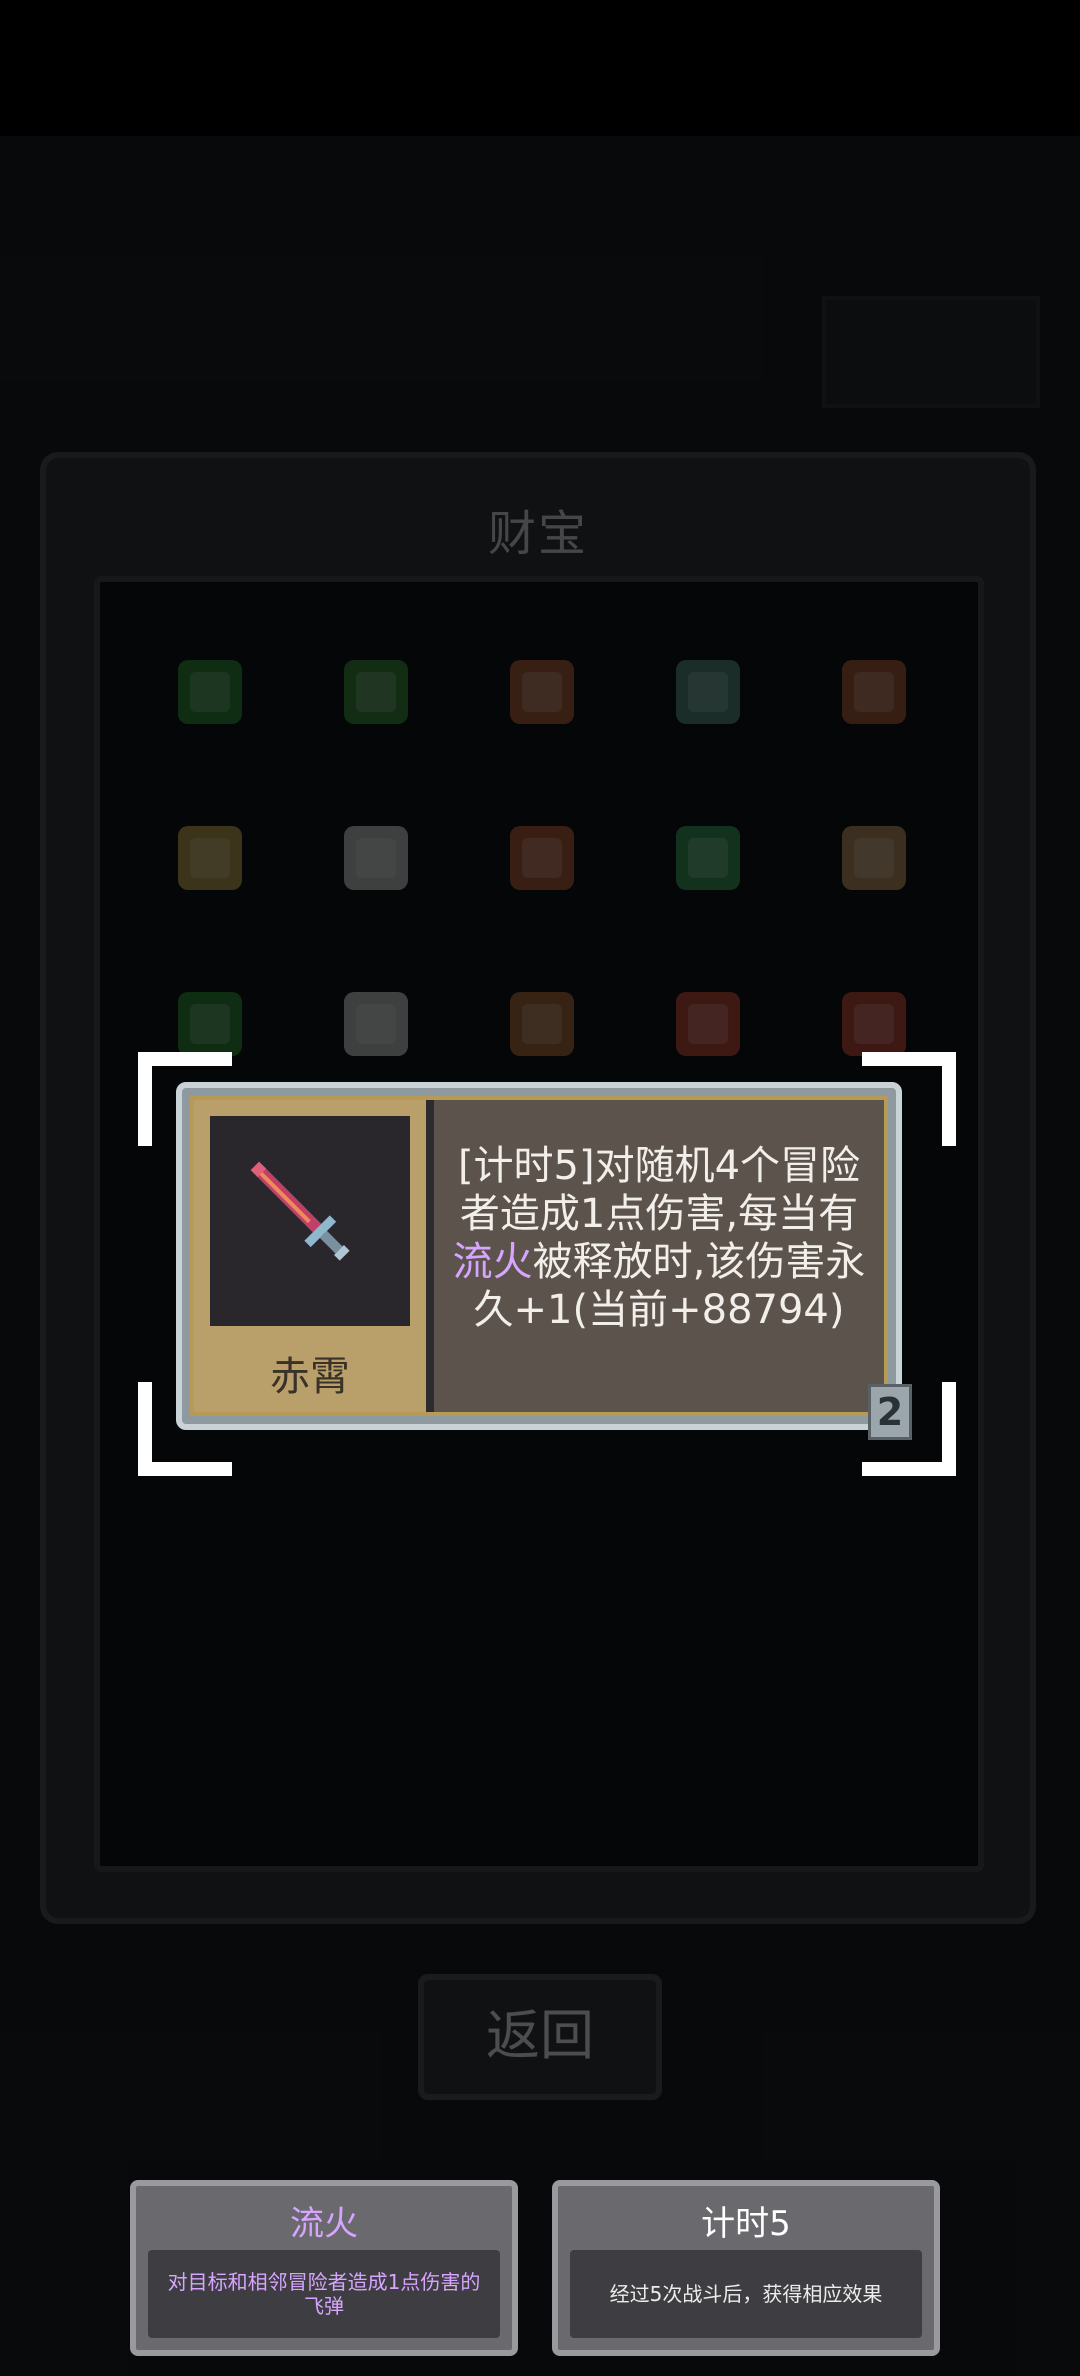 This screenshot has height=2376, width=1080. I want to click on selection-corner-top-left, so click(185, 1099).